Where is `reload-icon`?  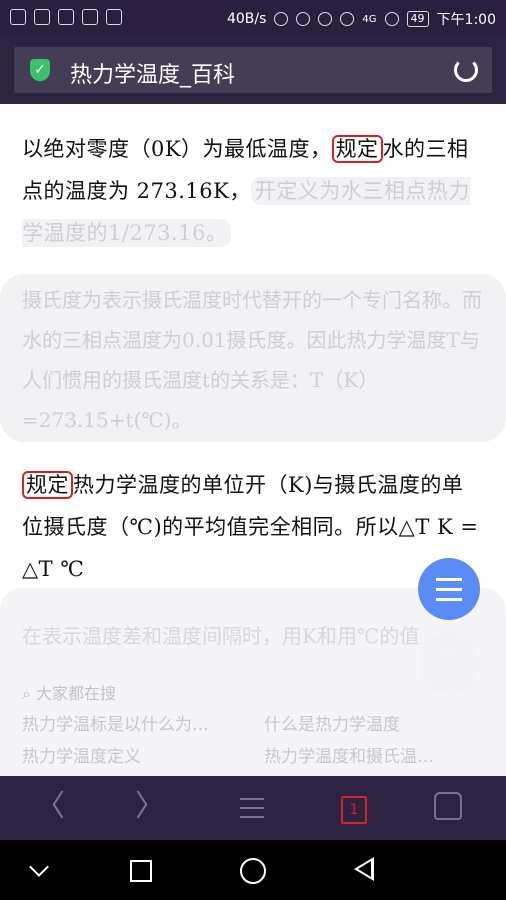 reload-icon is located at coordinates (466, 70).